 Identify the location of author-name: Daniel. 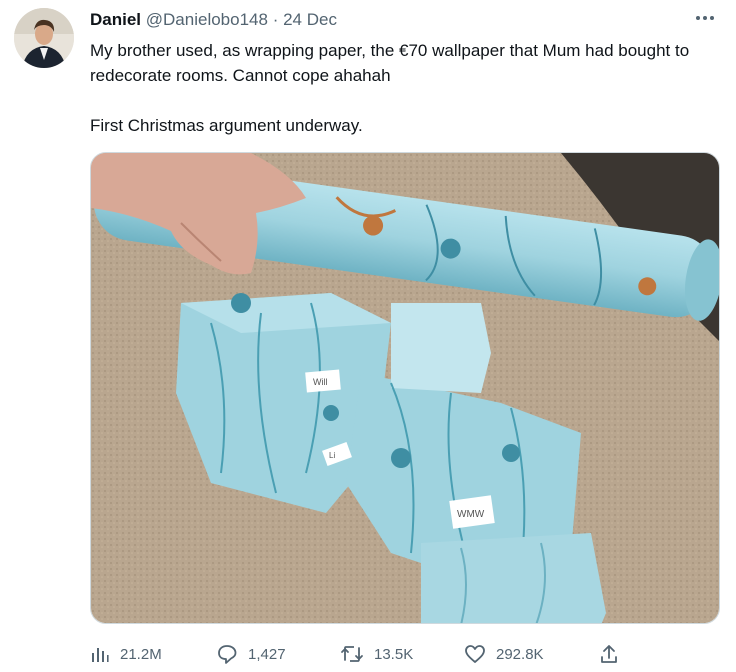
(115, 19).